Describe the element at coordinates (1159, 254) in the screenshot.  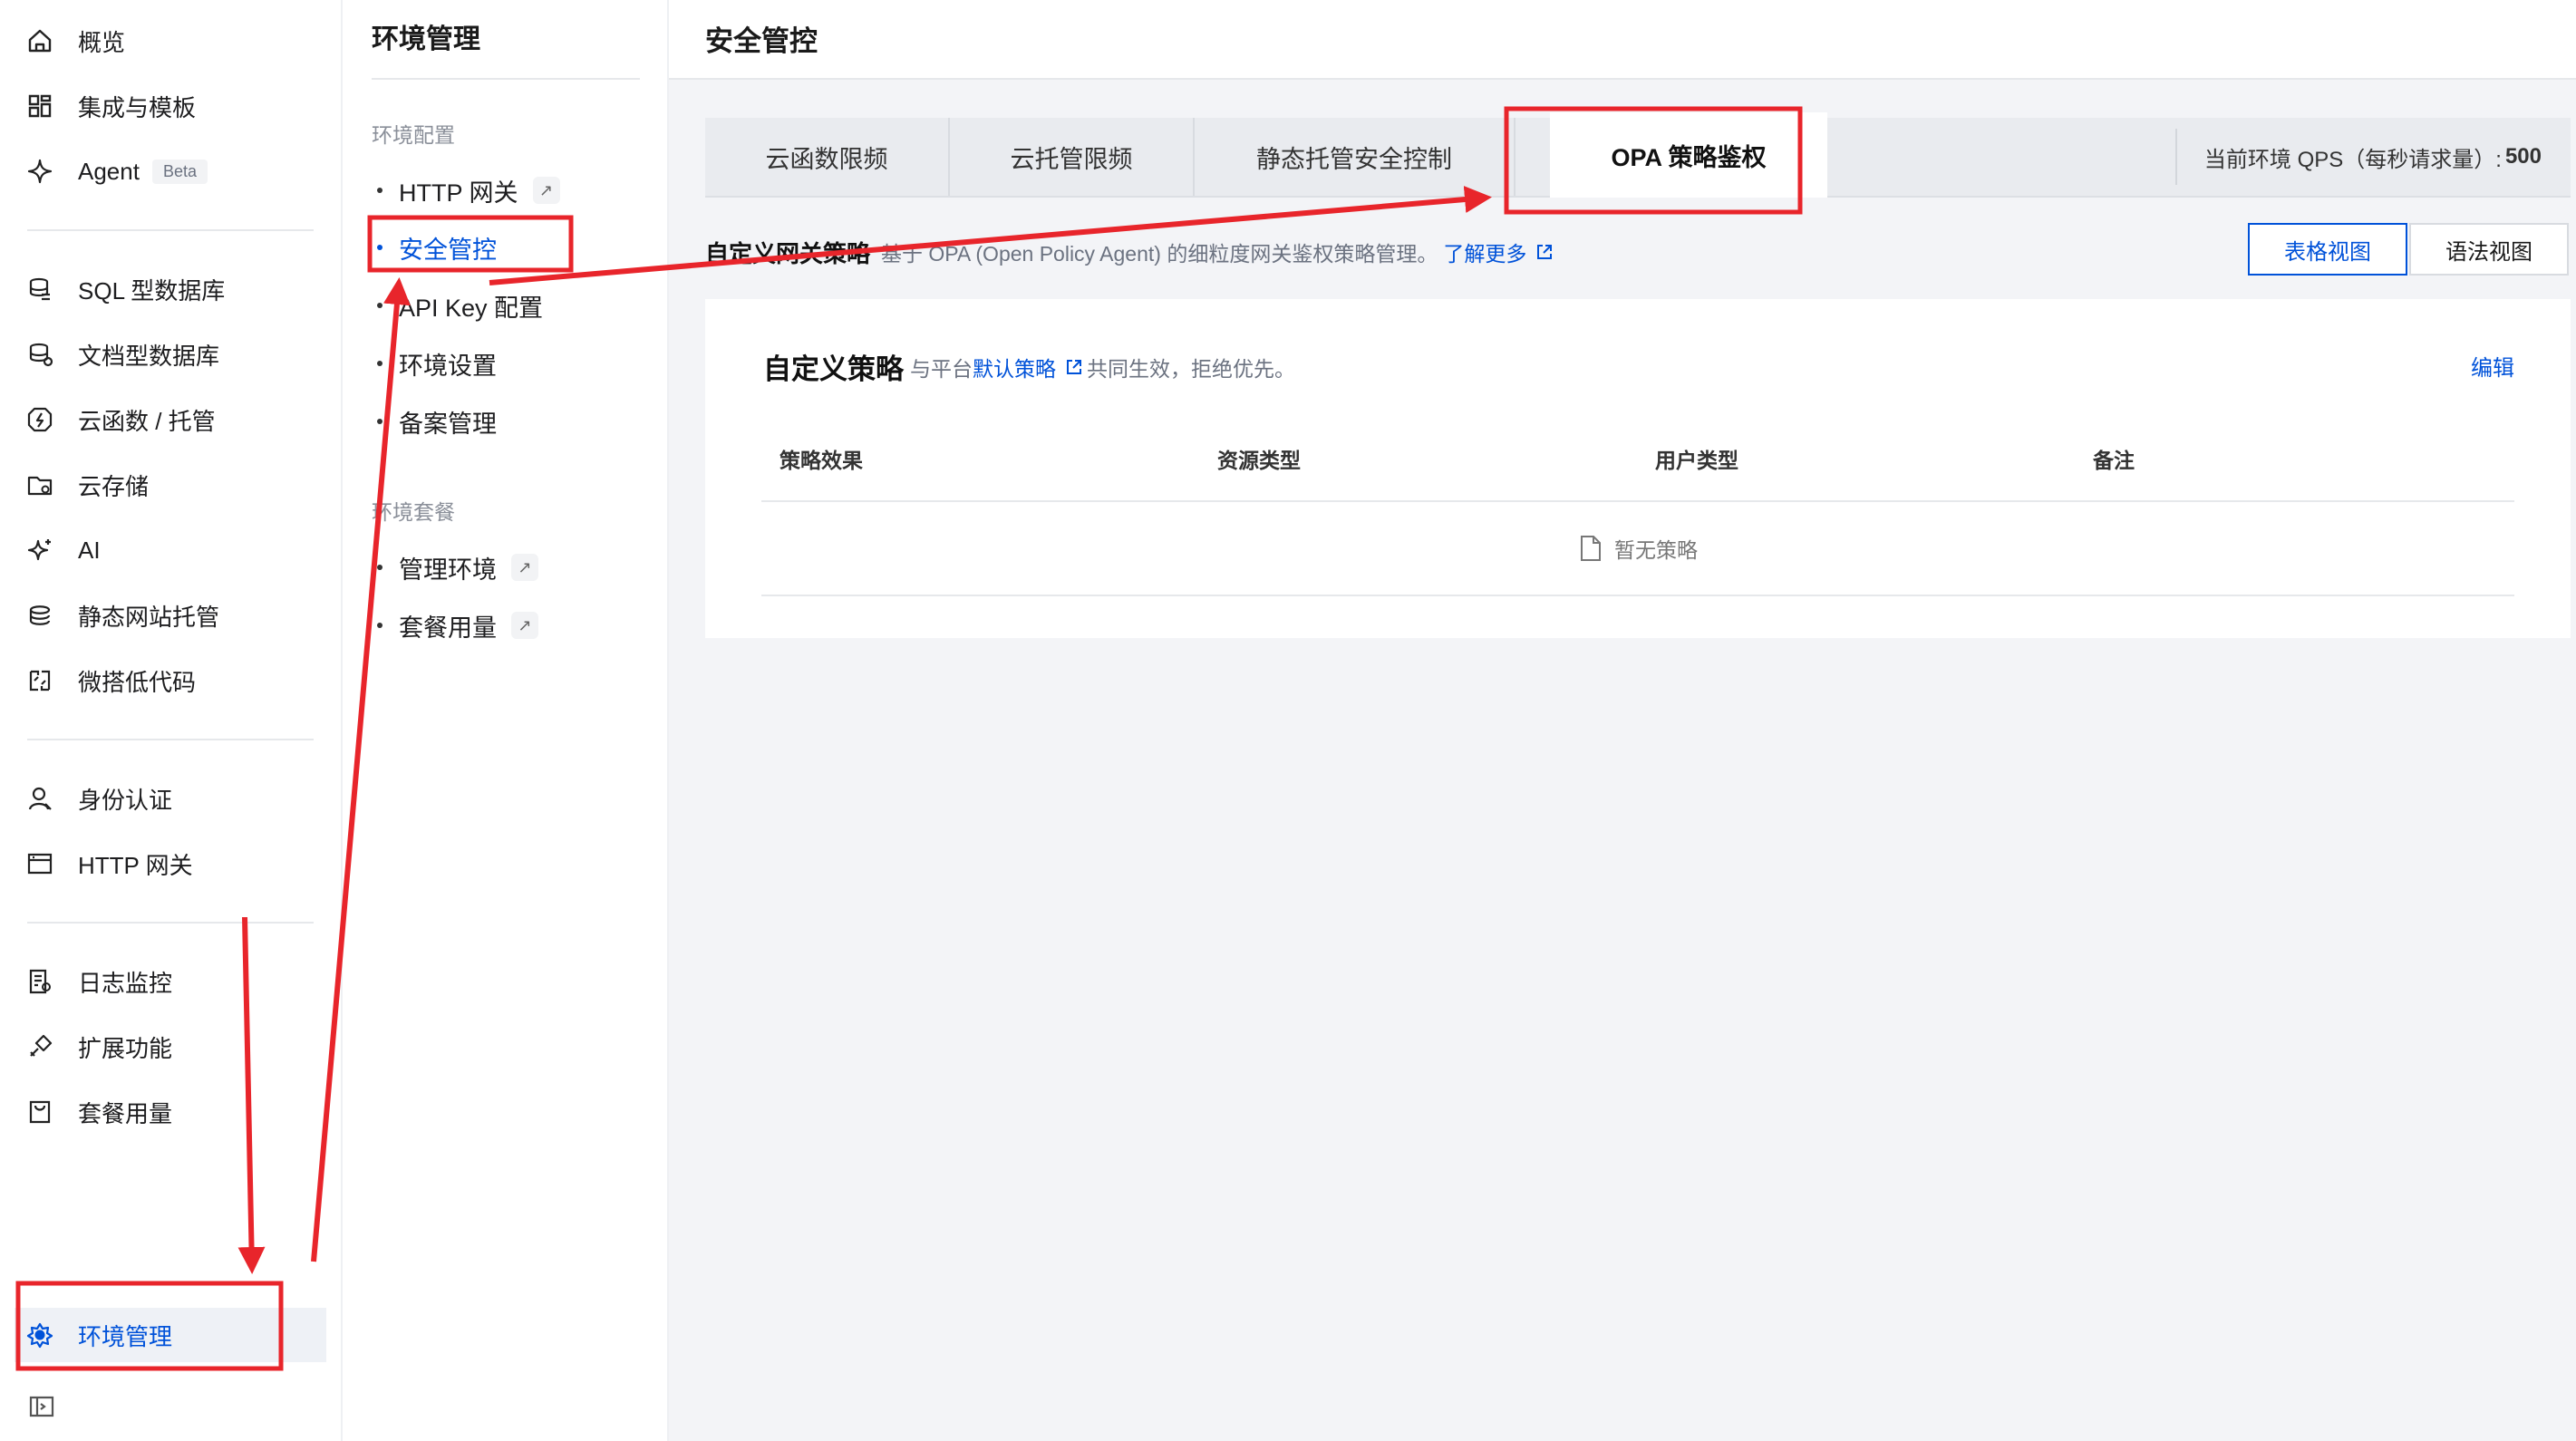
I see `section-desc: 基于 OPA (Open Policy Agent) 的细粒度网关鉴权策略管理。` at that location.